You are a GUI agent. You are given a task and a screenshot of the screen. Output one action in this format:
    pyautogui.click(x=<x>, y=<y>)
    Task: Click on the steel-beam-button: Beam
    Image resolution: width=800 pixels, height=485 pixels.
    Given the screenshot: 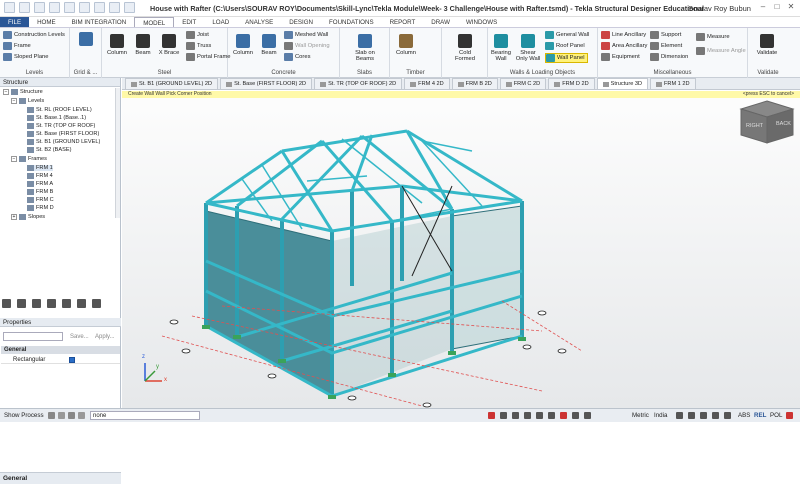 What is the action you would take?
    pyautogui.click(x=143, y=45)
    